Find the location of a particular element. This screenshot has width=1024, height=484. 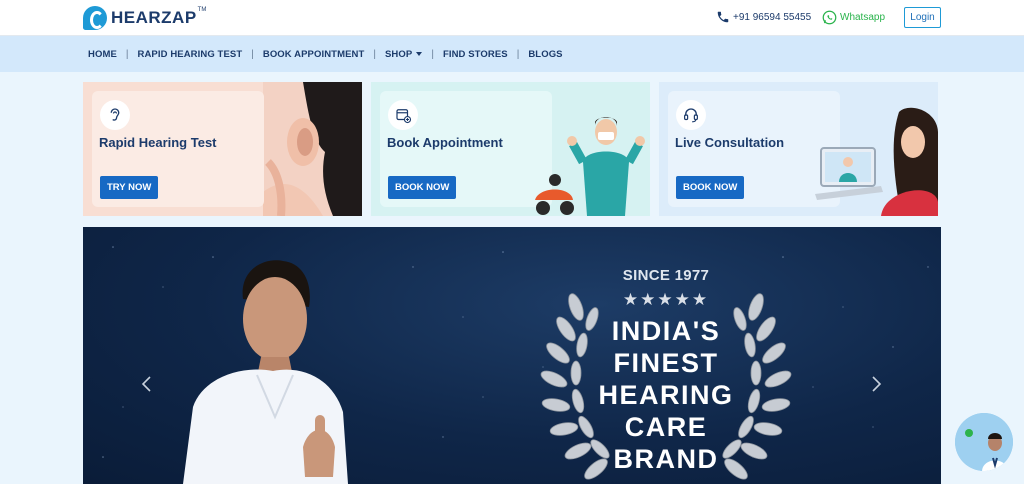

celebrity-figure is located at coordinates (265, 372).